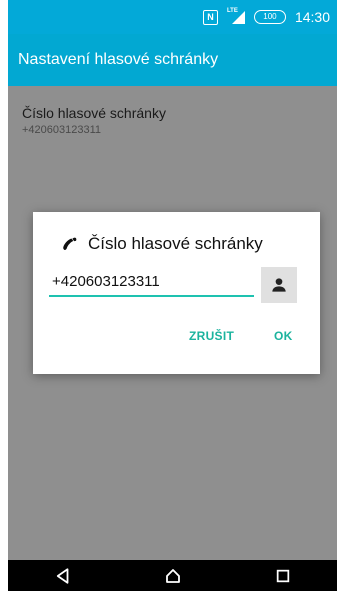 Image resolution: width=337 pixels, height=591 pixels. What do you see at coordinates (118, 59) in the screenshot?
I see `page-title: Nastavení hlasové schránky` at bounding box center [118, 59].